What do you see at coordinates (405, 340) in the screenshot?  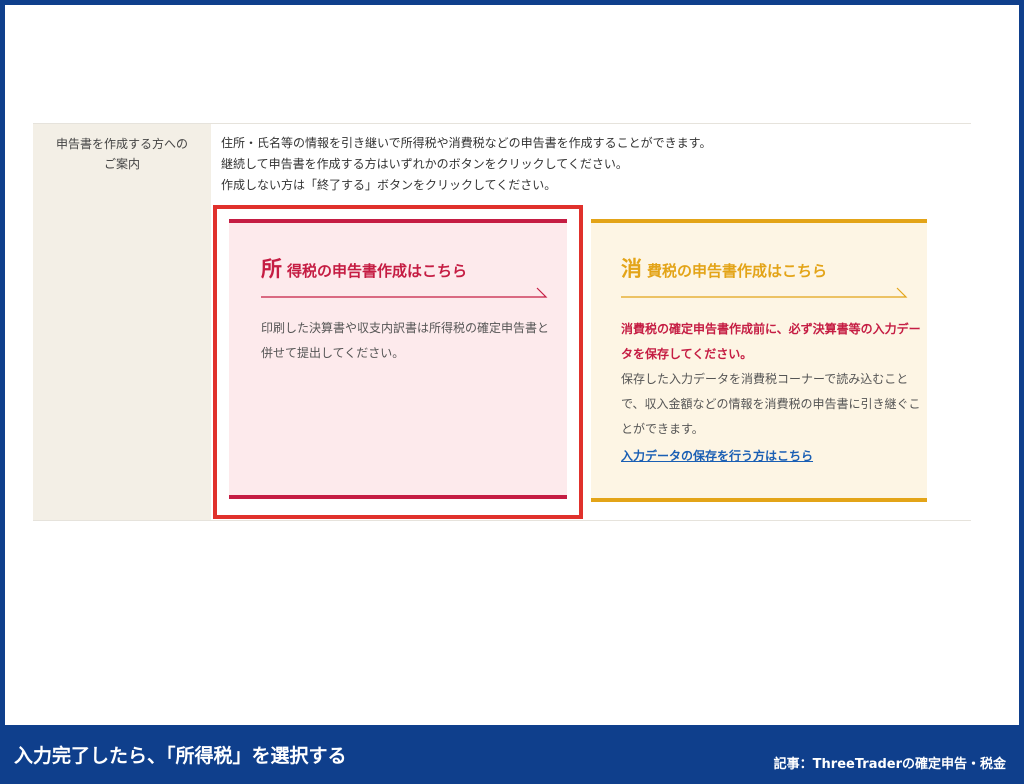 I see `income-tax-description: 印刷した決算書や収支内訳書は所得税の確定申告書と併せて提出してください。` at bounding box center [405, 340].